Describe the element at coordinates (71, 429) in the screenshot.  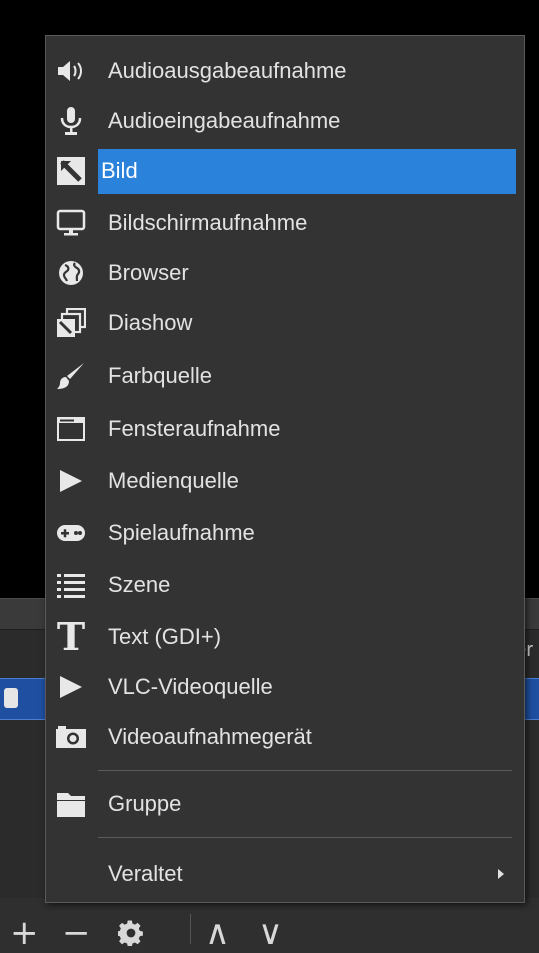
I see `window-icon` at that location.